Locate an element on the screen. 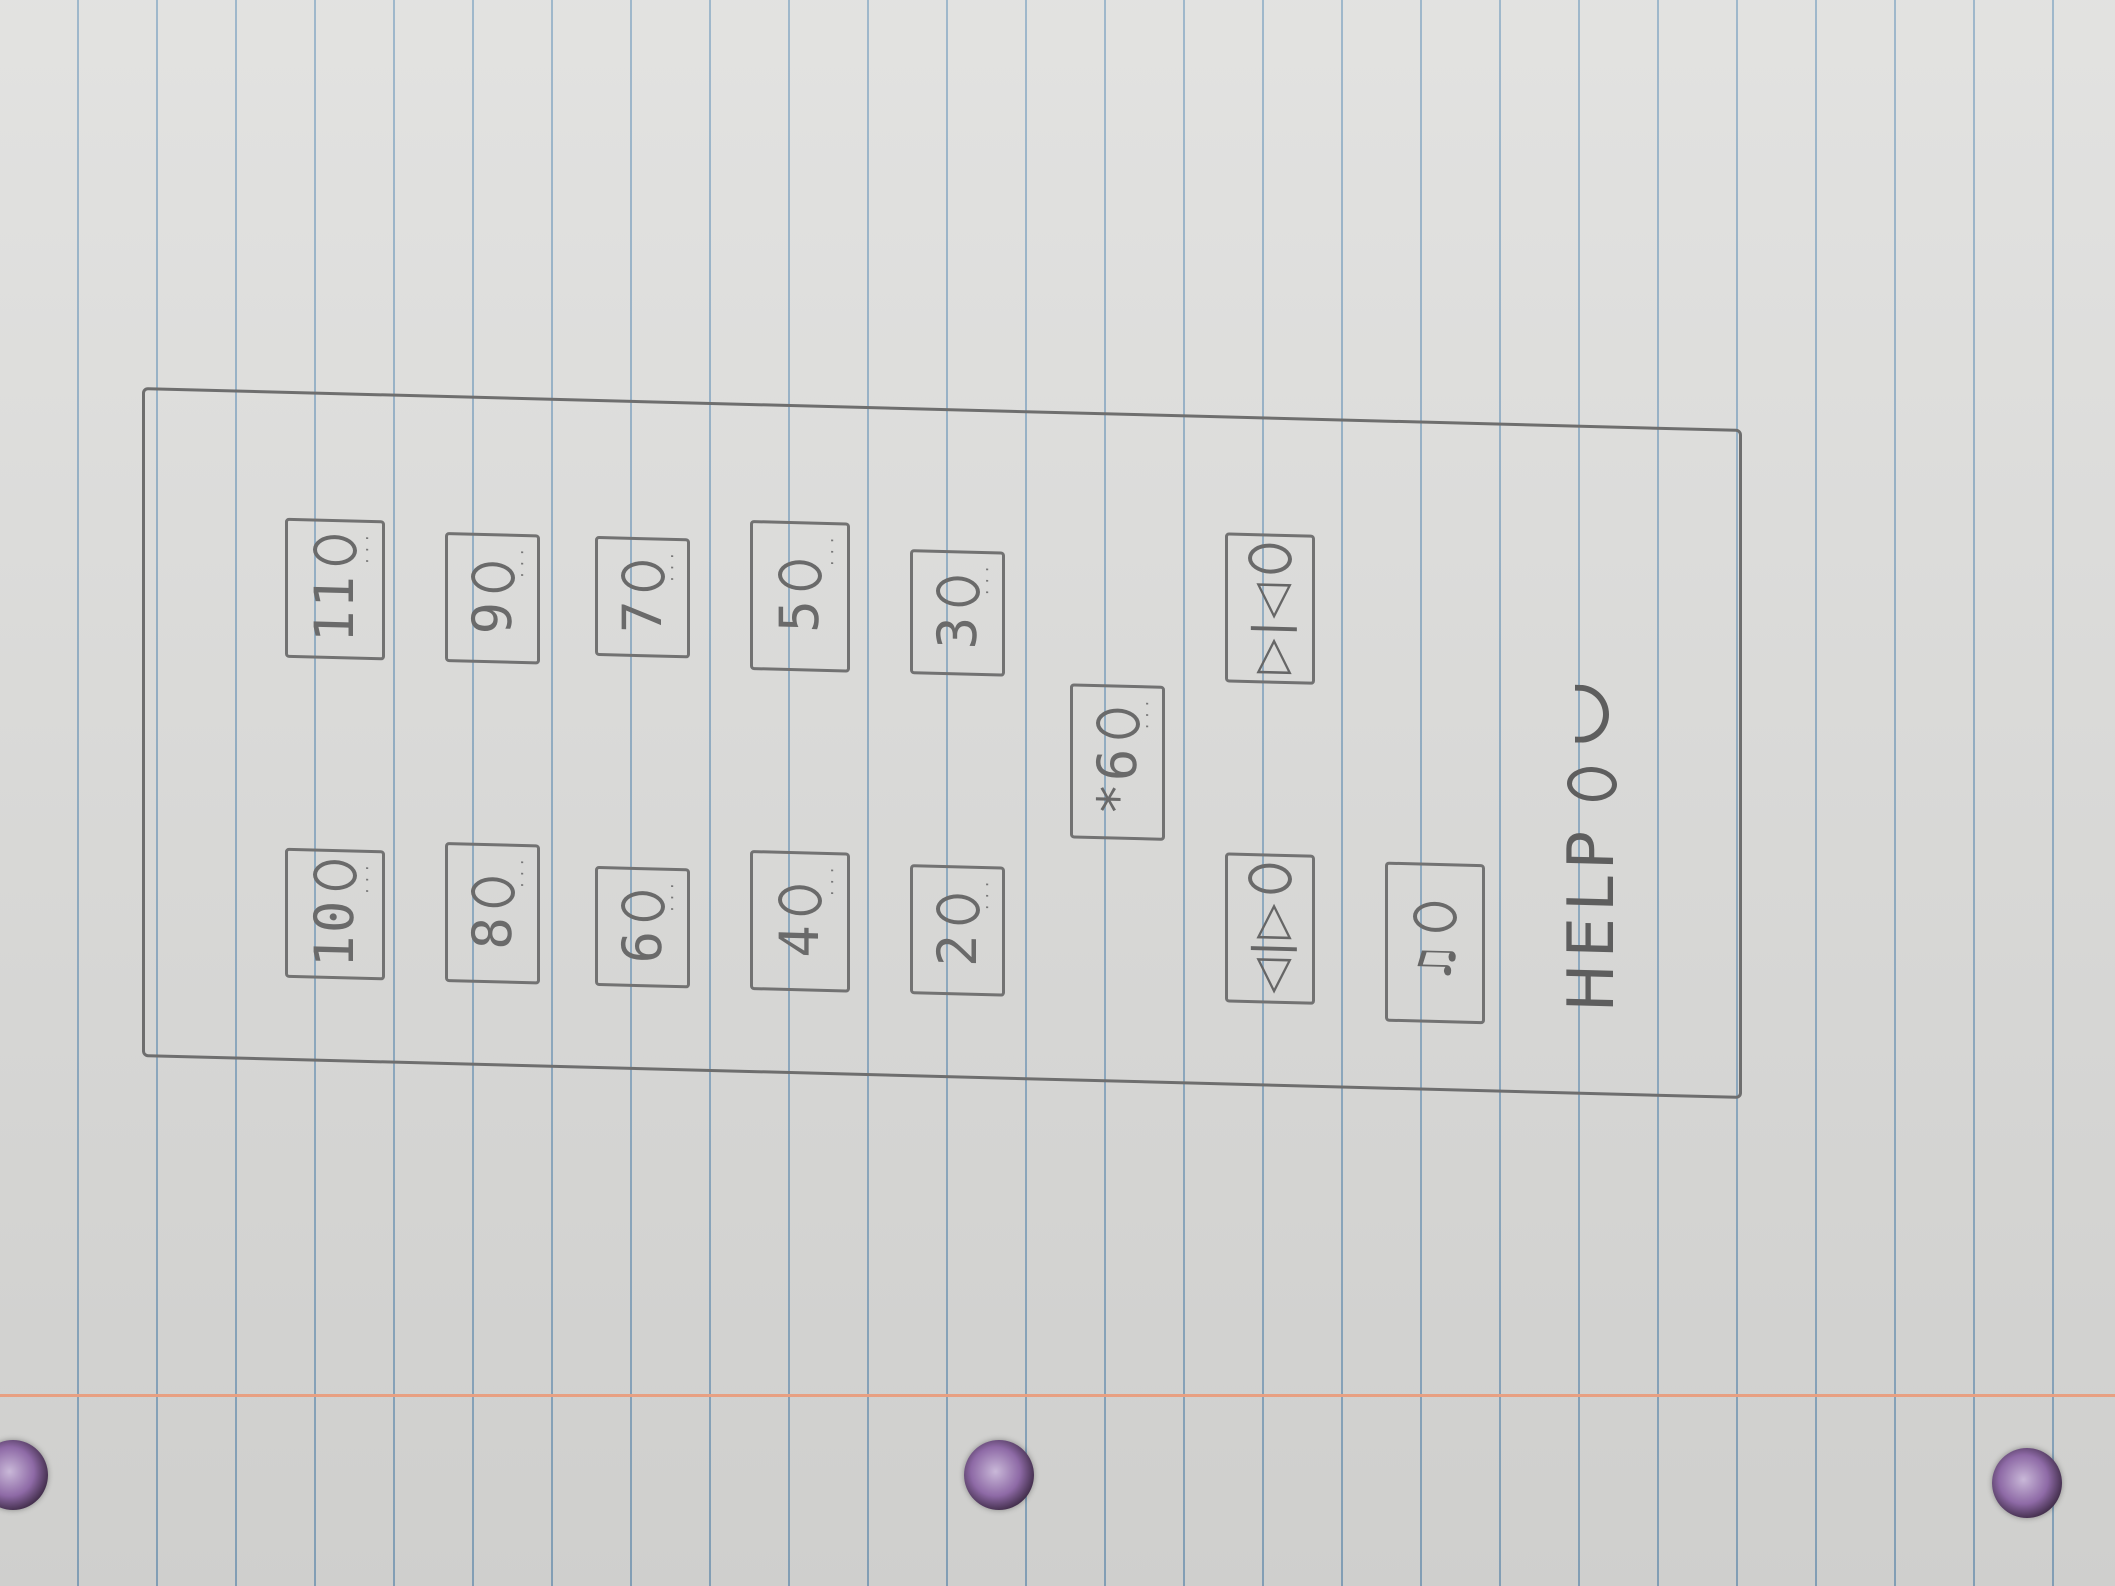 This screenshot has width=2115, height=1586. help-label: HELP is located at coordinates (1592, 918).